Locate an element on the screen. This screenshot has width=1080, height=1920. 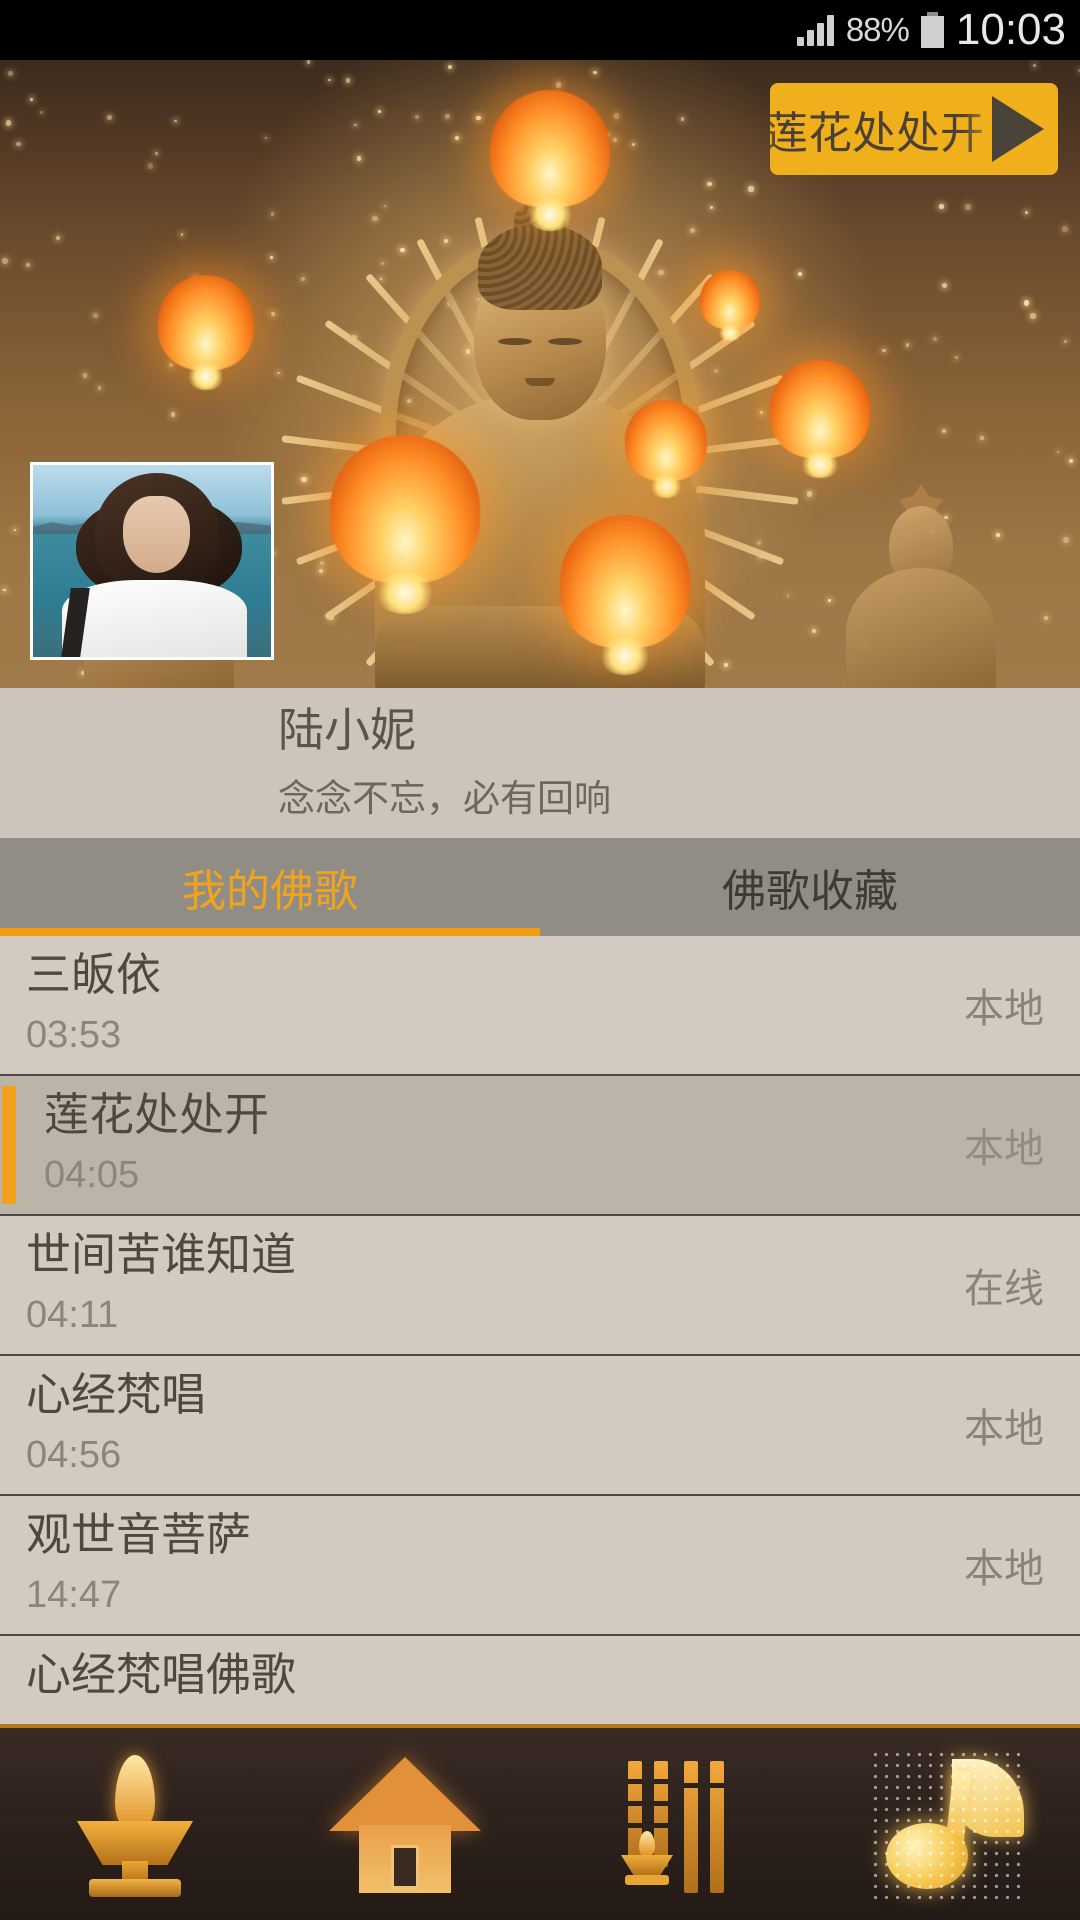
status-bar-clock: 10:03 is located at coordinates (1010, 29).